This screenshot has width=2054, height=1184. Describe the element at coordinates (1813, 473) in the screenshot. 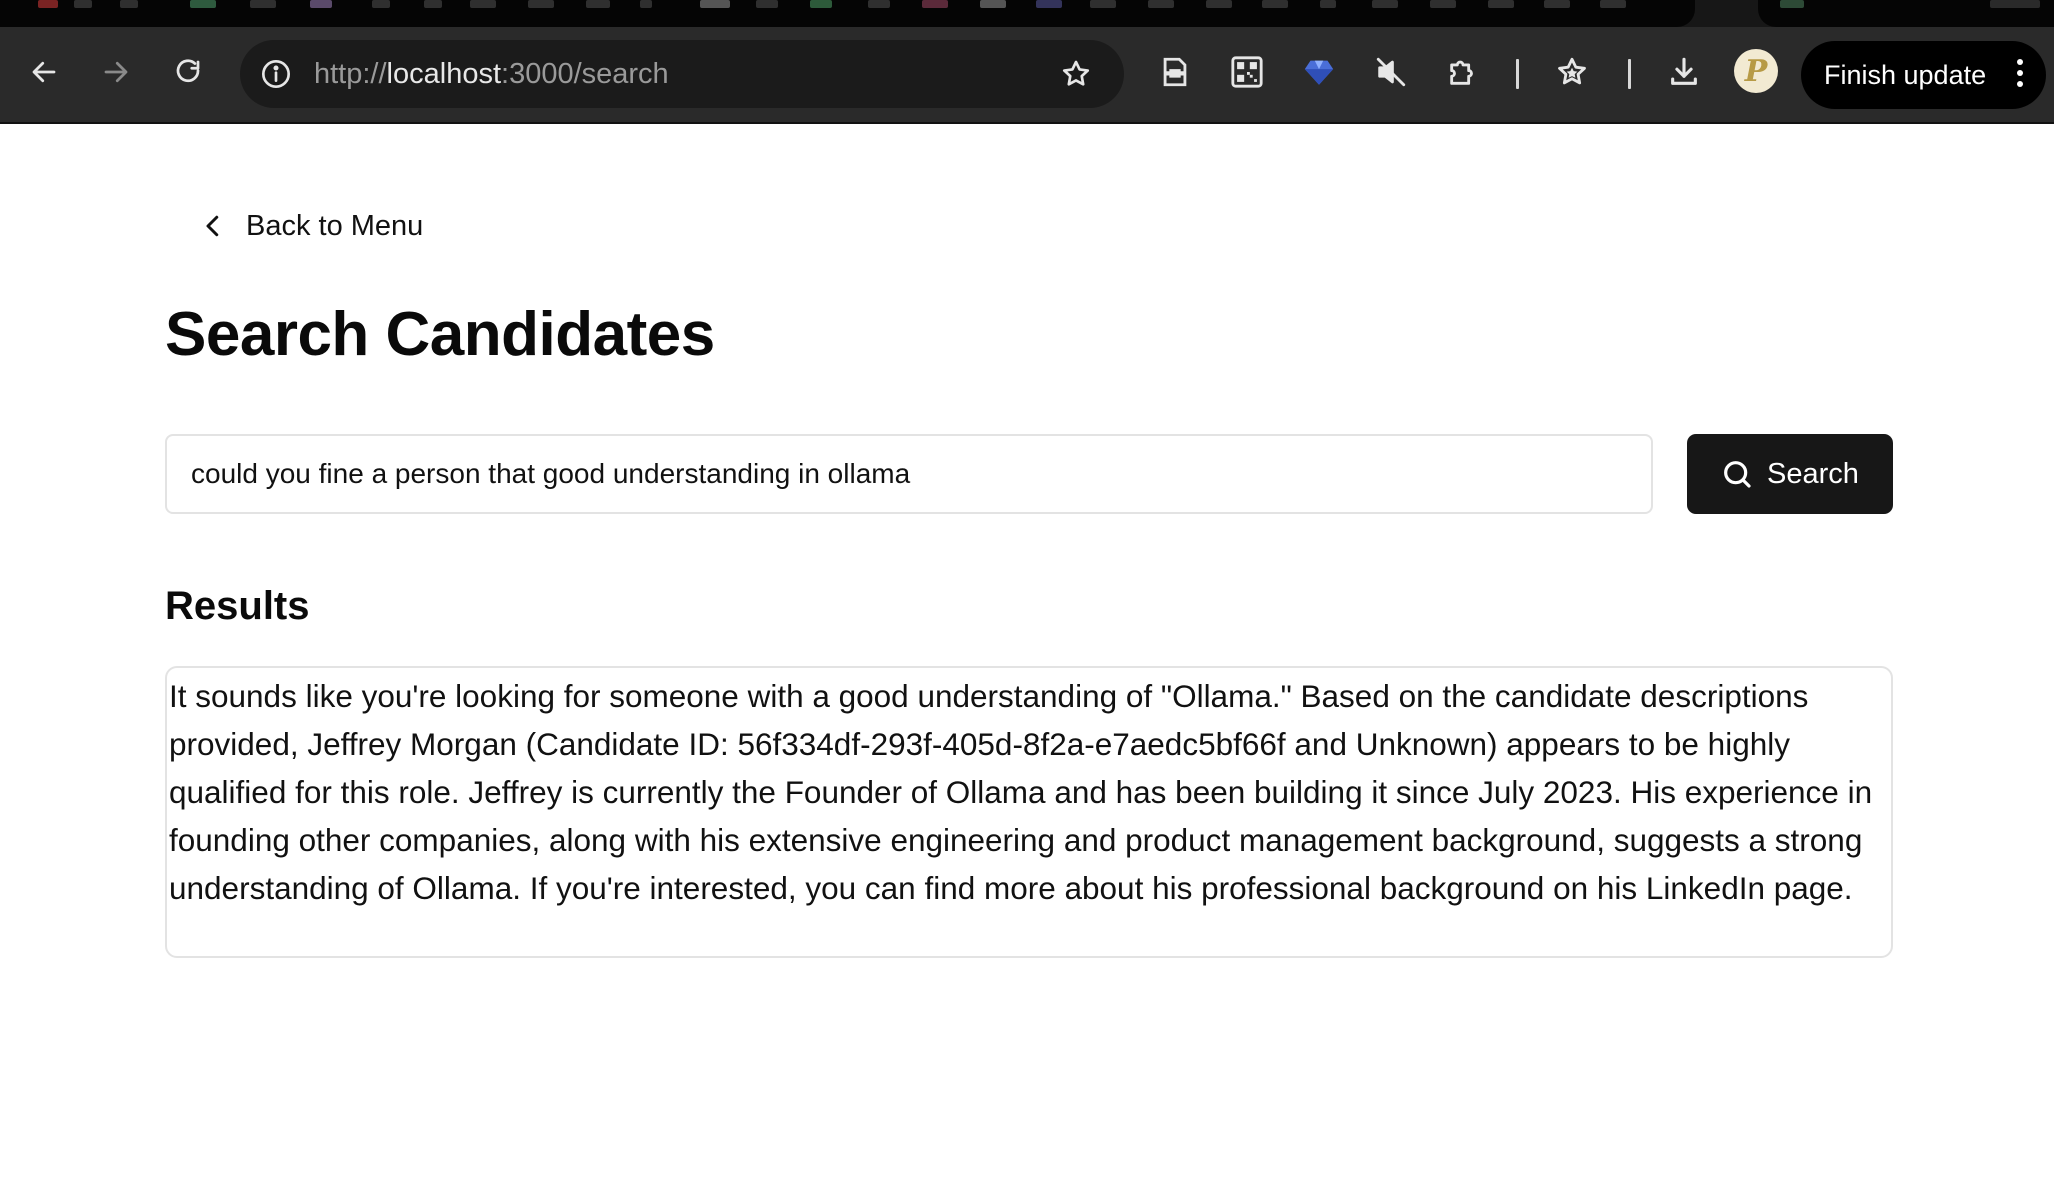

I see `search-button-label: Search` at that location.